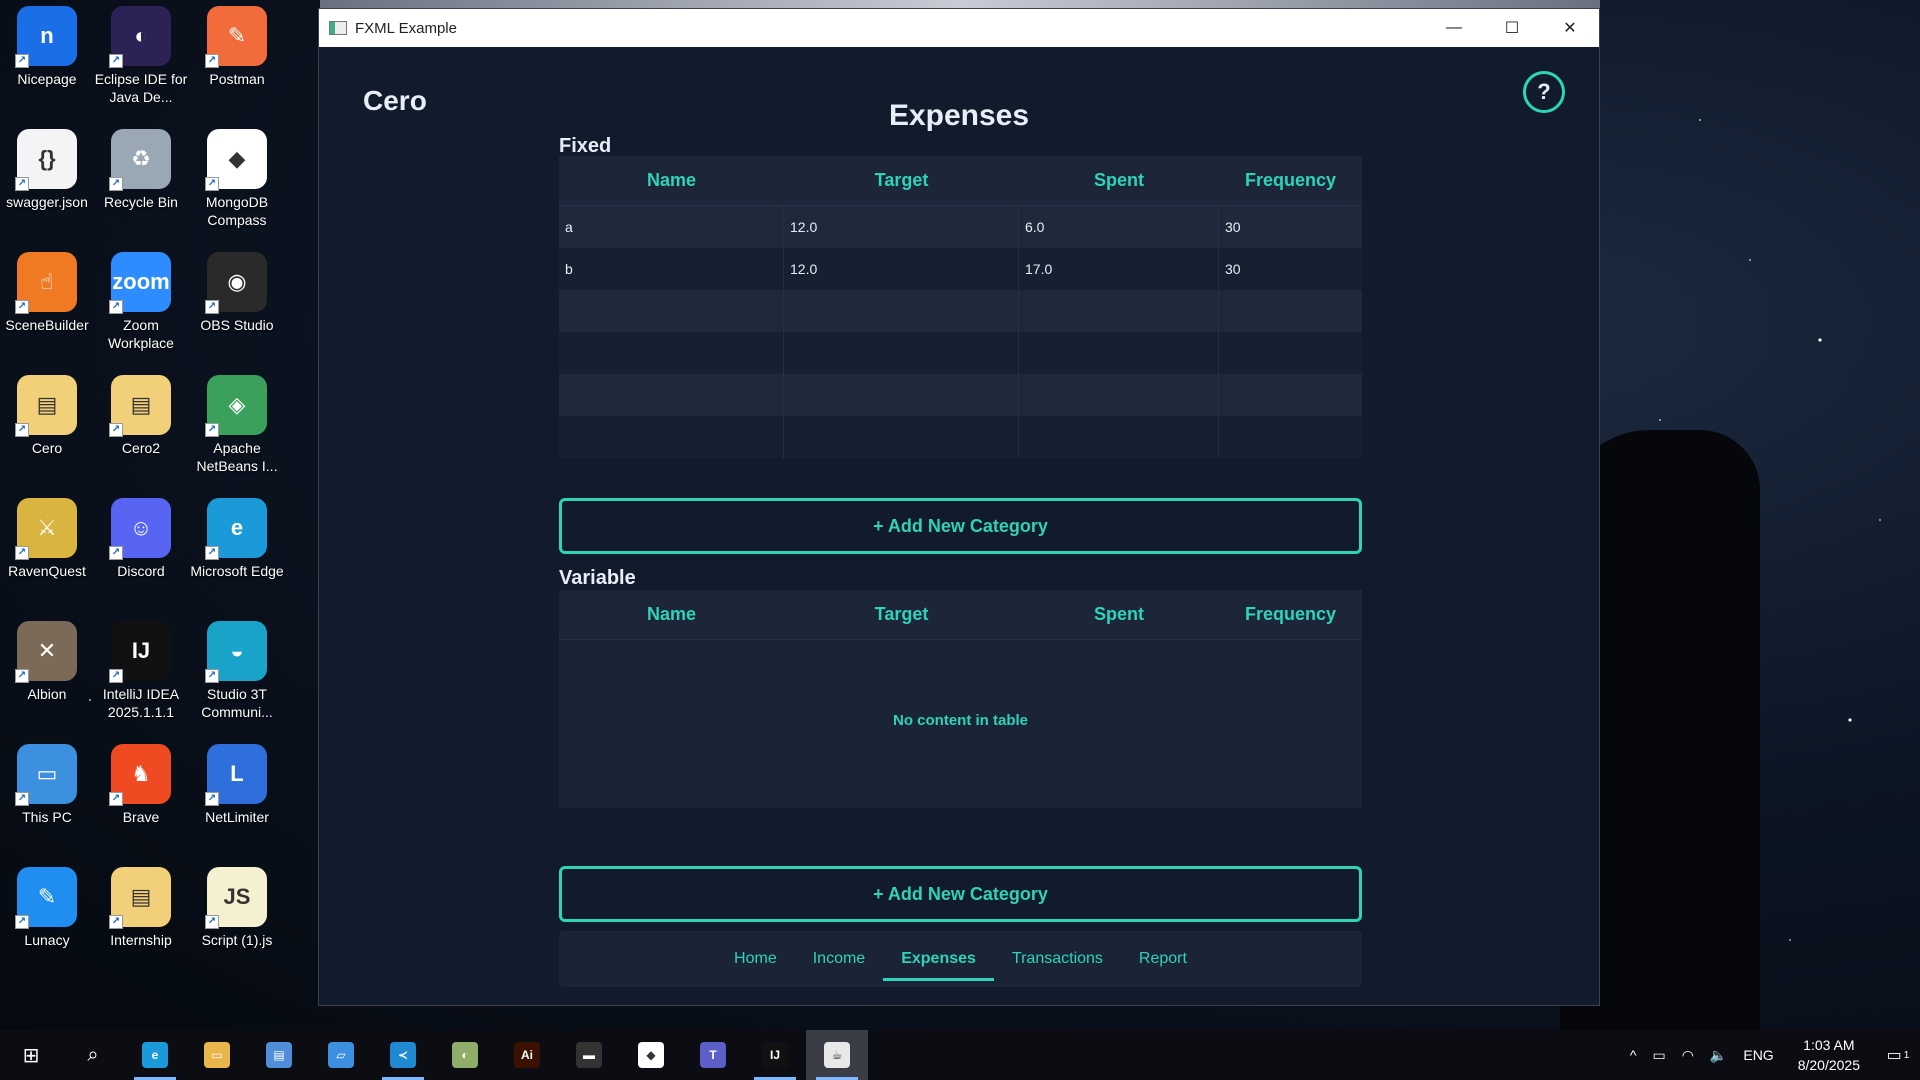  Describe the element at coordinates (837, 1055) in the screenshot. I see `java-app-taskbar-icon: ☕` at that location.